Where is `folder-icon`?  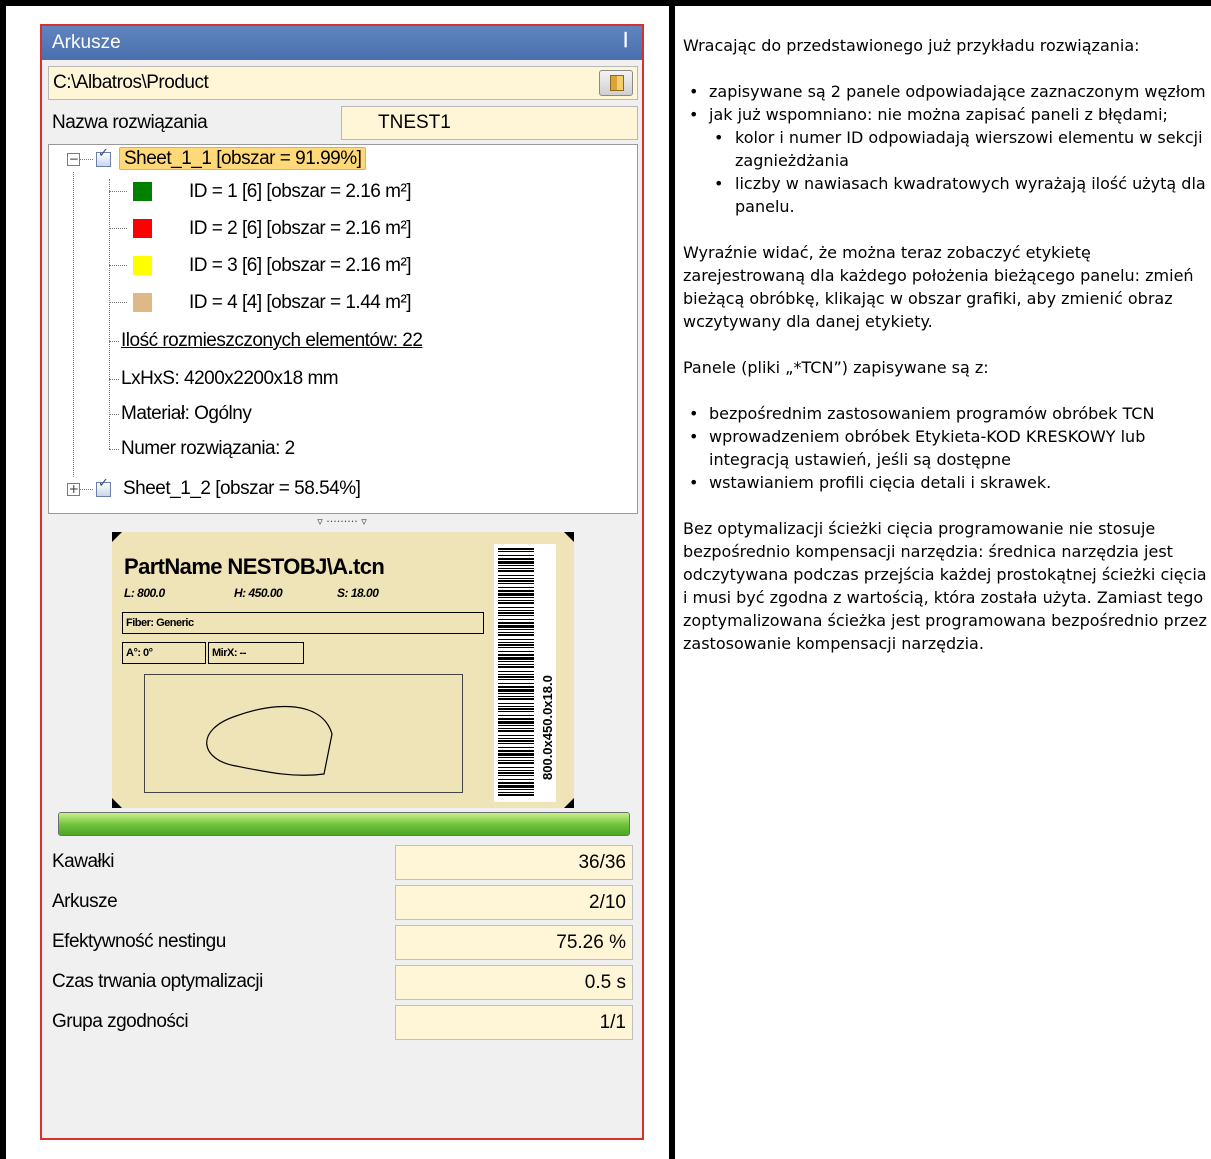
folder-icon is located at coordinates (617, 83).